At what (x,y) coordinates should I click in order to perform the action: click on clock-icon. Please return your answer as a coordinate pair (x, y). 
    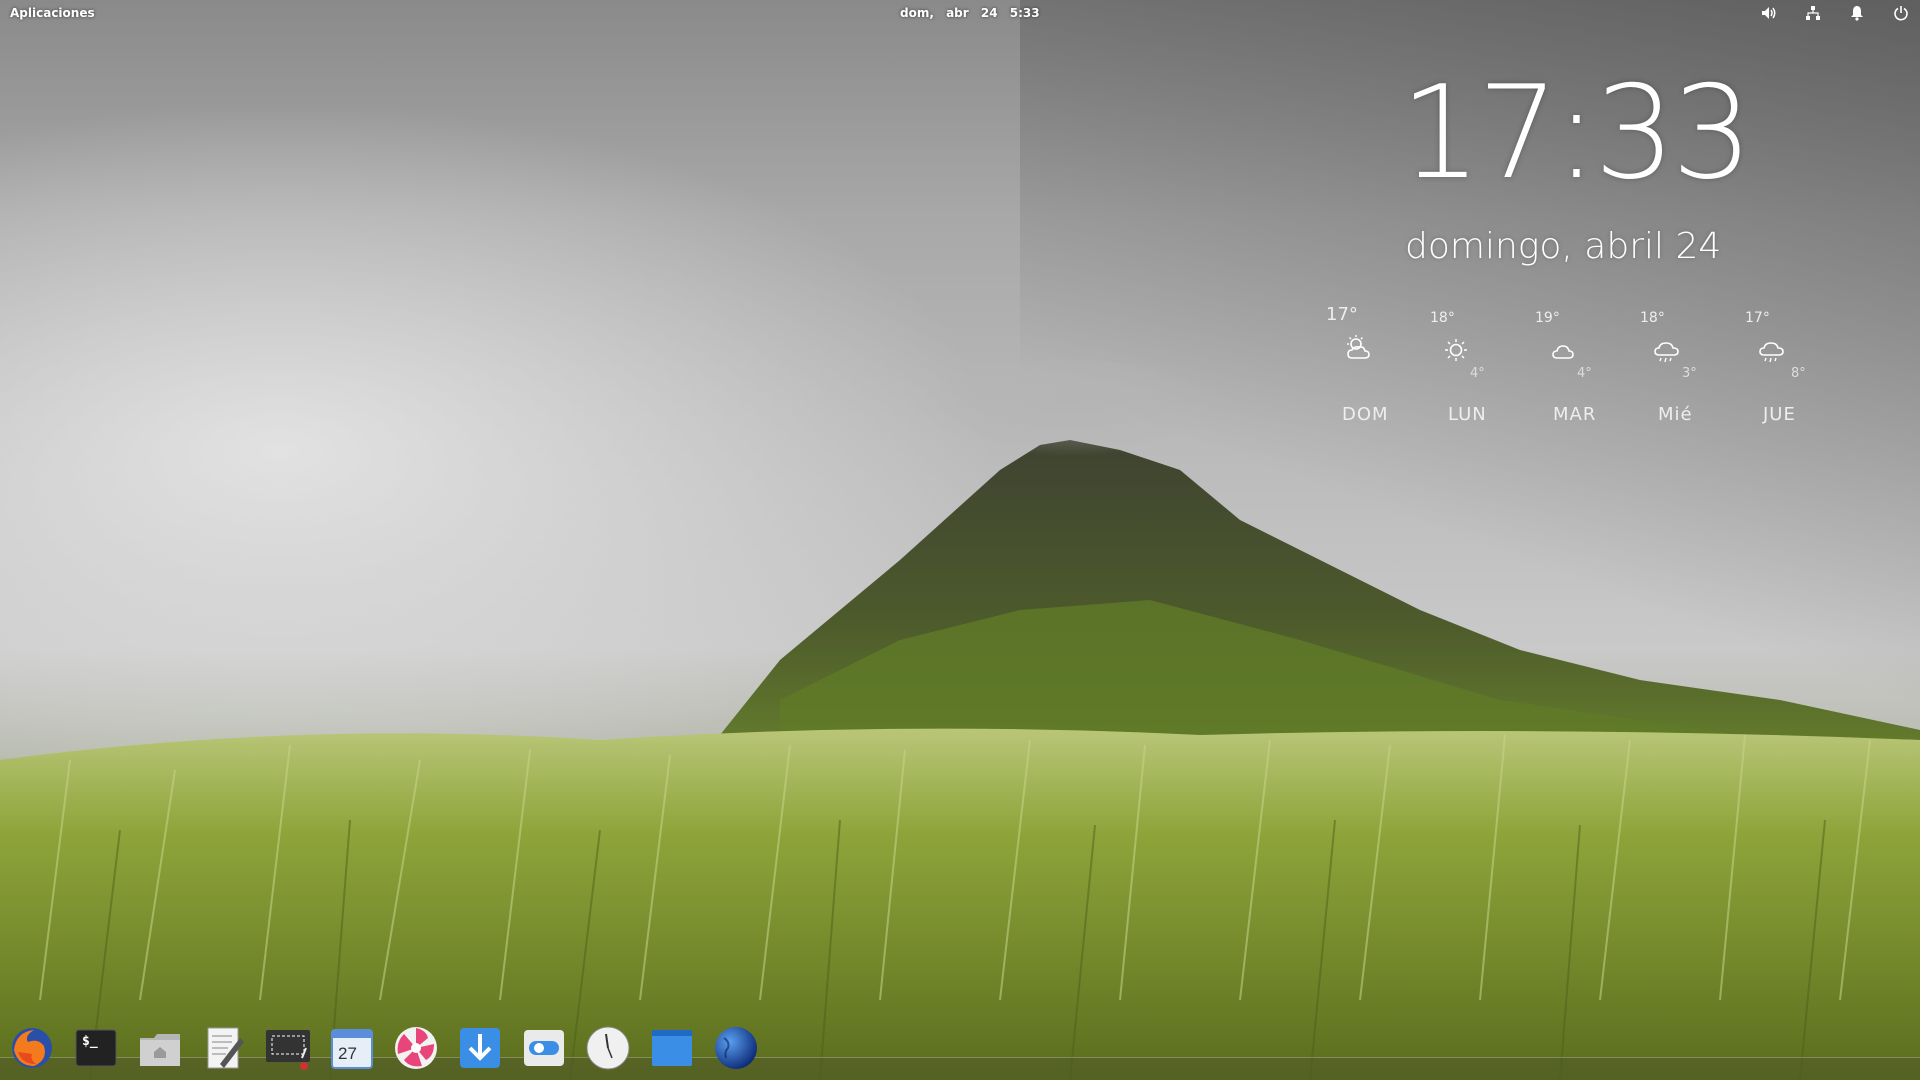
    Looking at the image, I should click on (608, 1048).